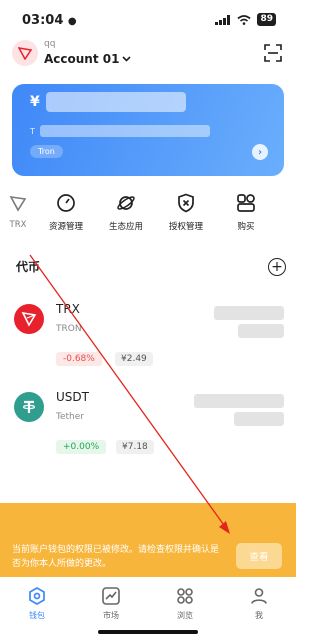 This screenshot has width=320, height=643. What do you see at coordinates (126, 214) in the screenshot?
I see `action-ecosystem-apps: 生态应用` at bounding box center [126, 214].